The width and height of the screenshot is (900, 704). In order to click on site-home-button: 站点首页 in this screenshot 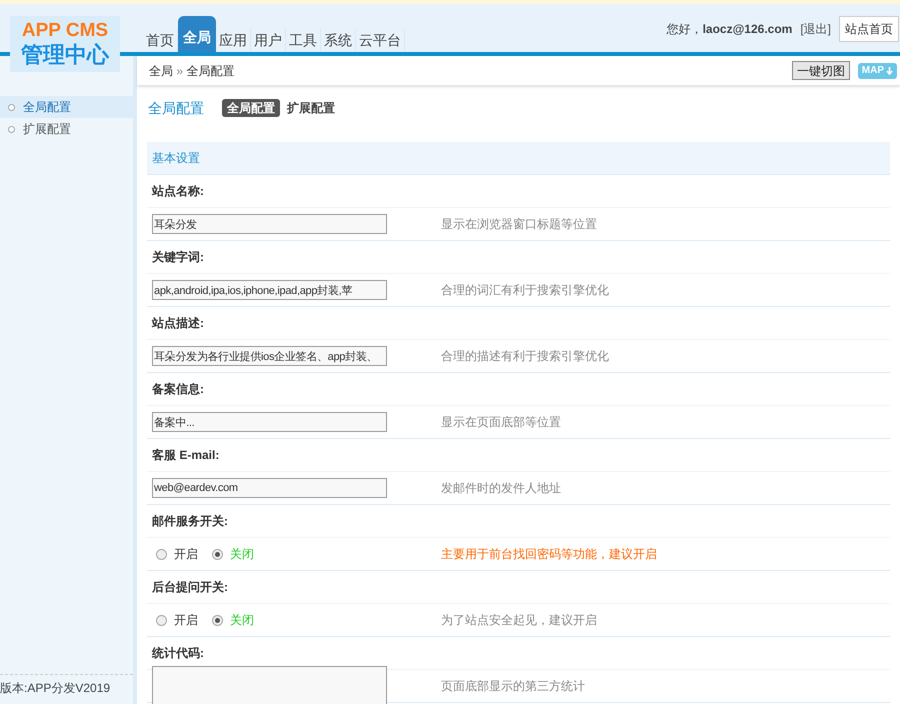, I will do `click(869, 29)`.